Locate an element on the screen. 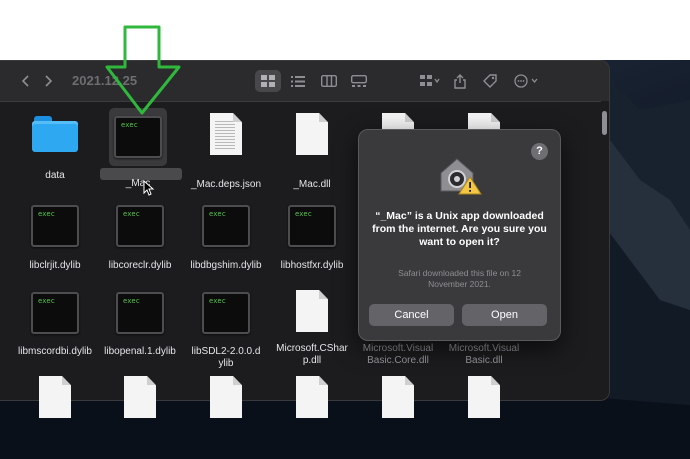 Image resolution: width=690 pixels, height=459 pixels. file-item-libclrjit: exec libclrjit.dylib is located at coordinates (55, 238).